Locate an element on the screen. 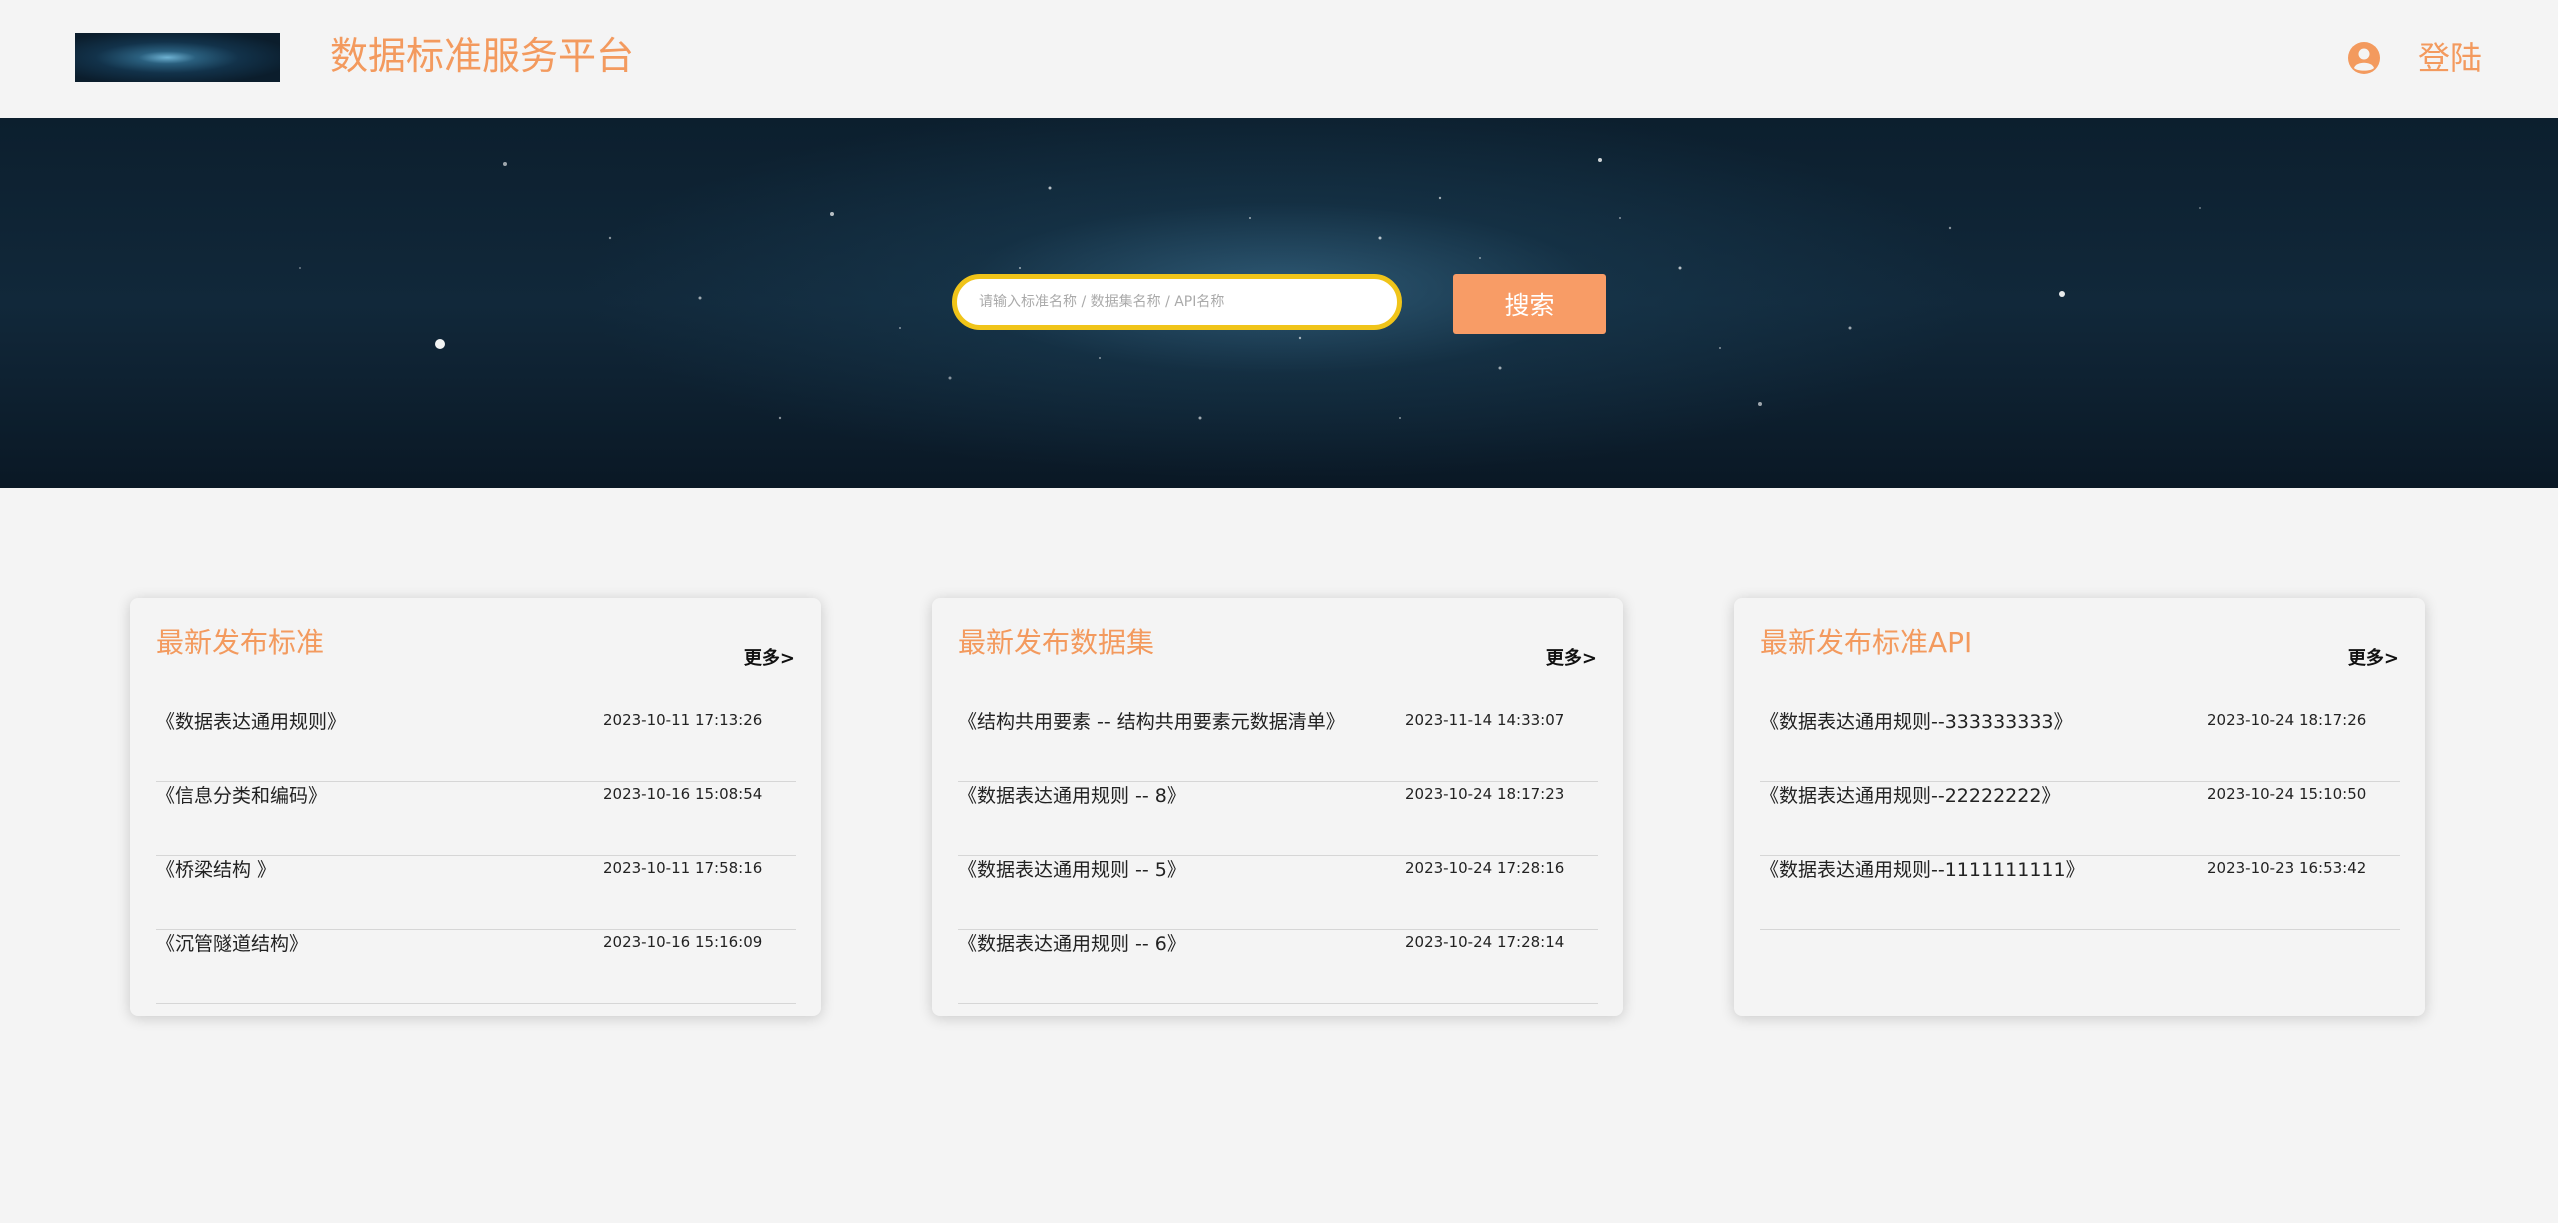 The image size is (2558, 1223). item-title: 《数据表达通用规则 -- 6》 is located at coordinates (1153, 944).